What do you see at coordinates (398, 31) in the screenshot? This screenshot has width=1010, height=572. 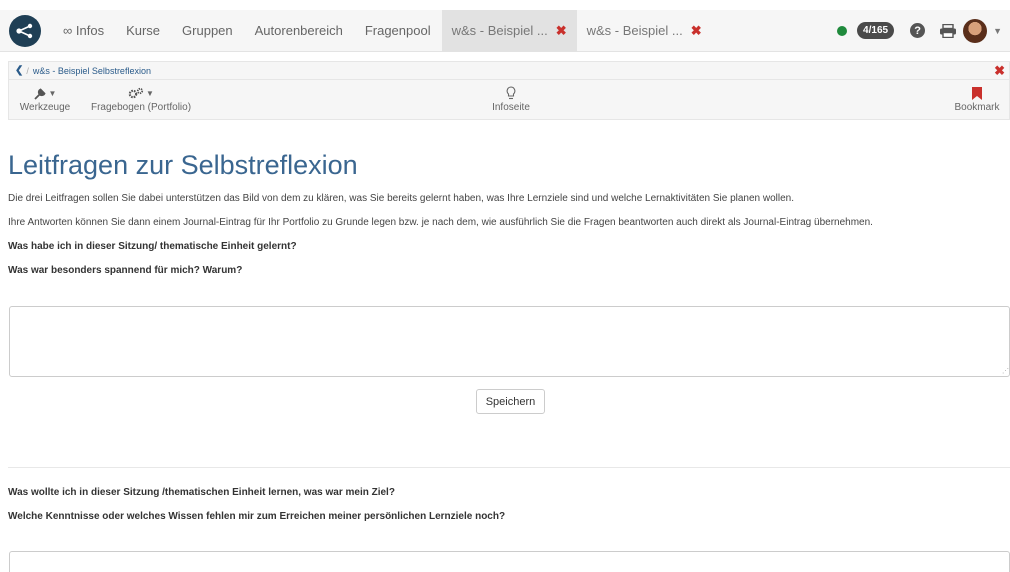 I see `nav-item-fragenpool: Fragenpool` at bounding box center [398, 31].